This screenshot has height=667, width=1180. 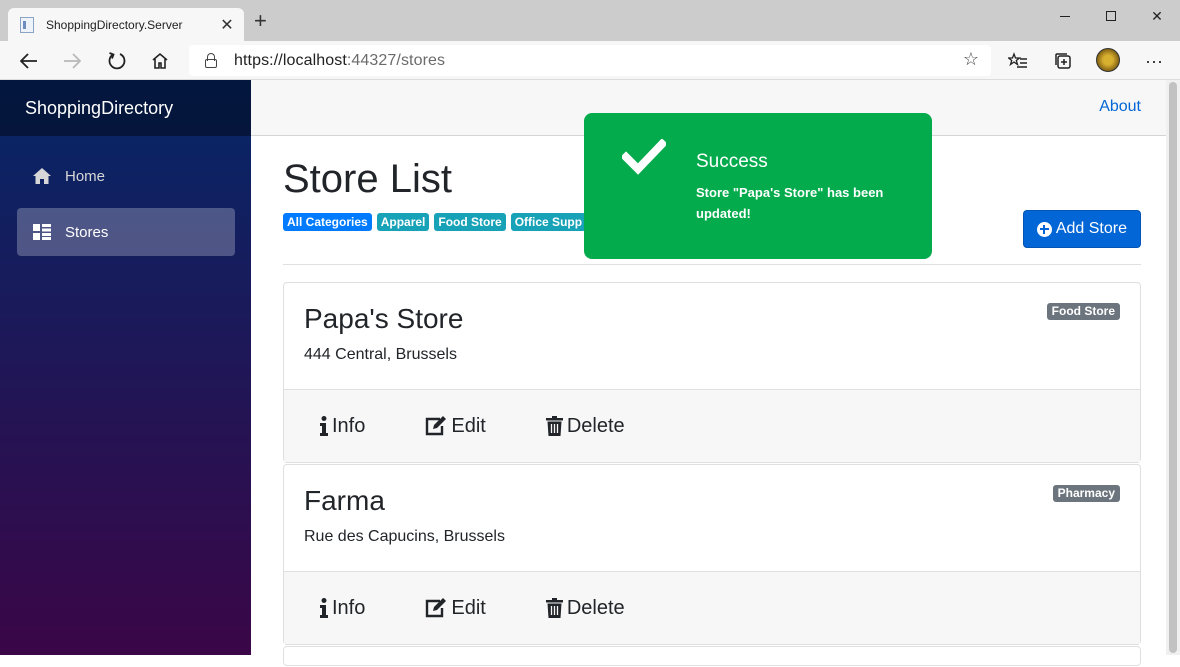 I want to click on back-icon, so click(x=29, y=61).